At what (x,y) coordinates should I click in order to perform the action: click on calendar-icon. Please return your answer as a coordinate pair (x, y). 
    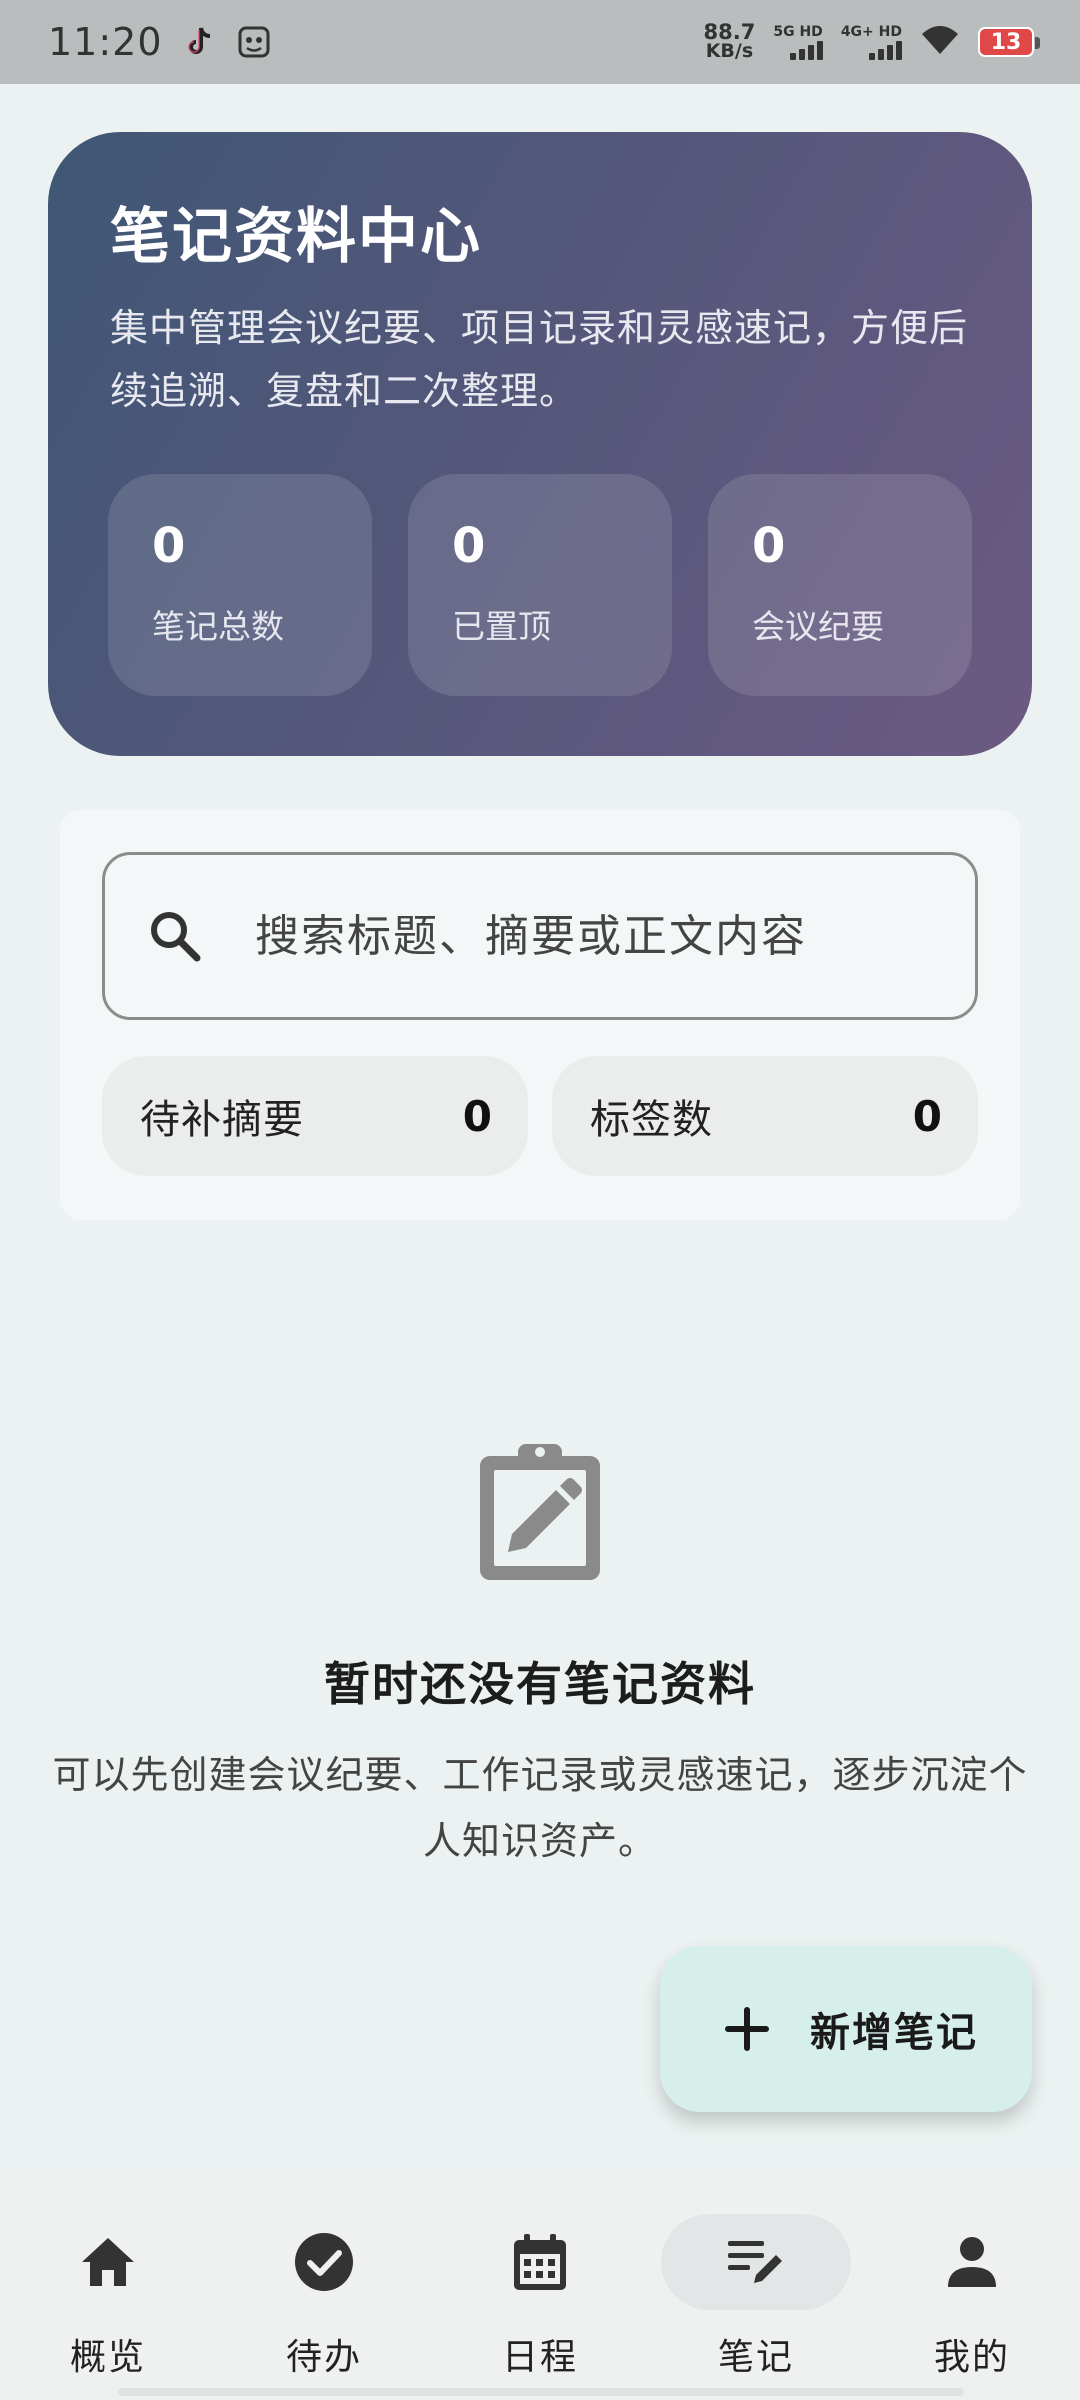
    Looking at the image, I should click on (540, 2262).